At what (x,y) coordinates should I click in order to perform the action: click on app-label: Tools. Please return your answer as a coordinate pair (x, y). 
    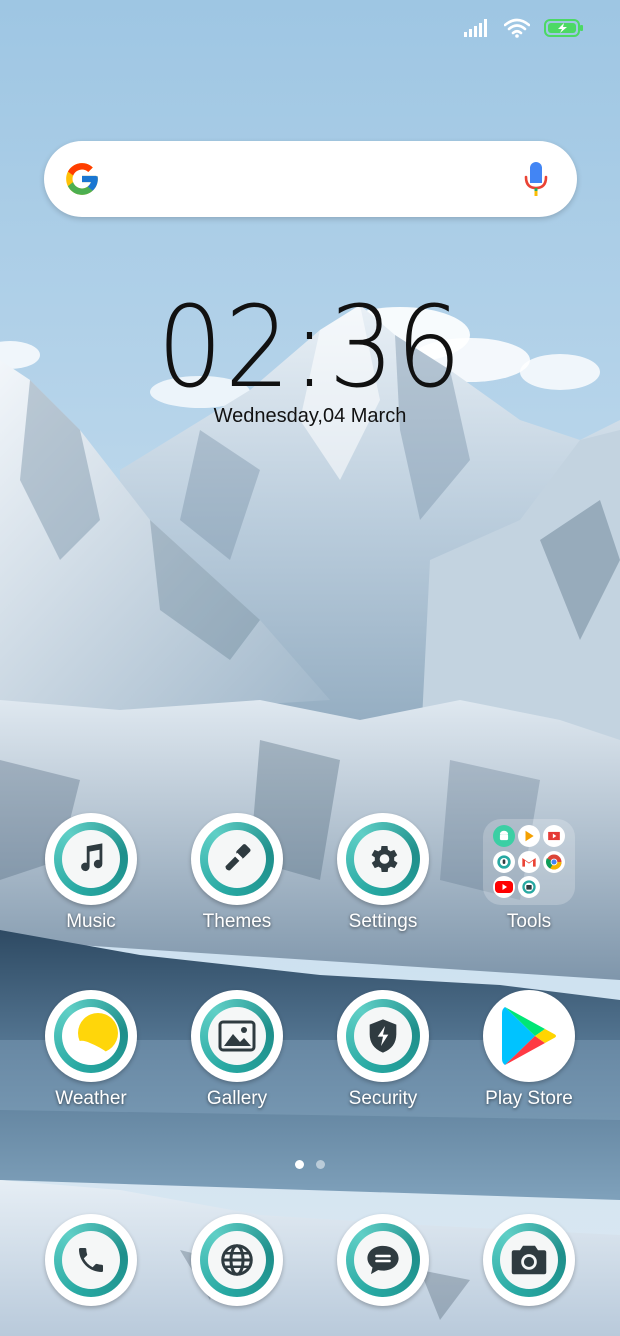
    Looking at the image, I should click on (529, 921).